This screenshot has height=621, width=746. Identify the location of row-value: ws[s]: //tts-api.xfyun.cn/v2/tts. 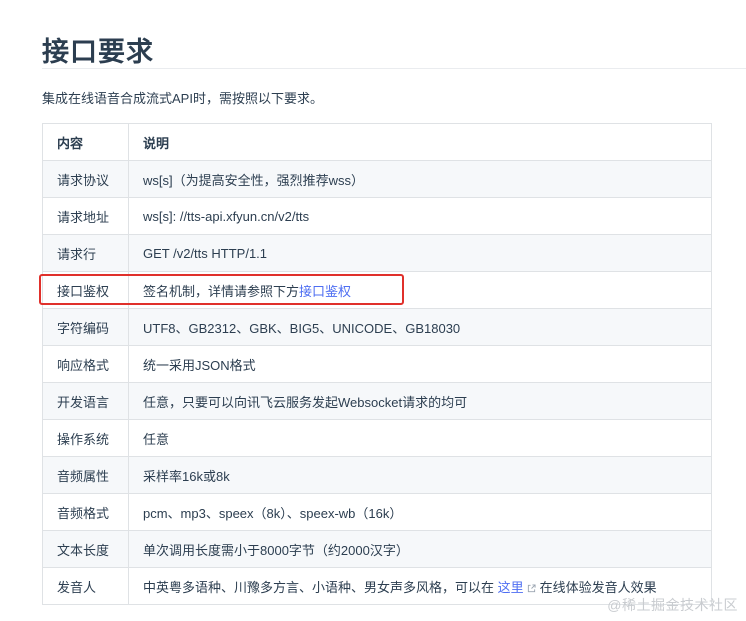
(420, 216).